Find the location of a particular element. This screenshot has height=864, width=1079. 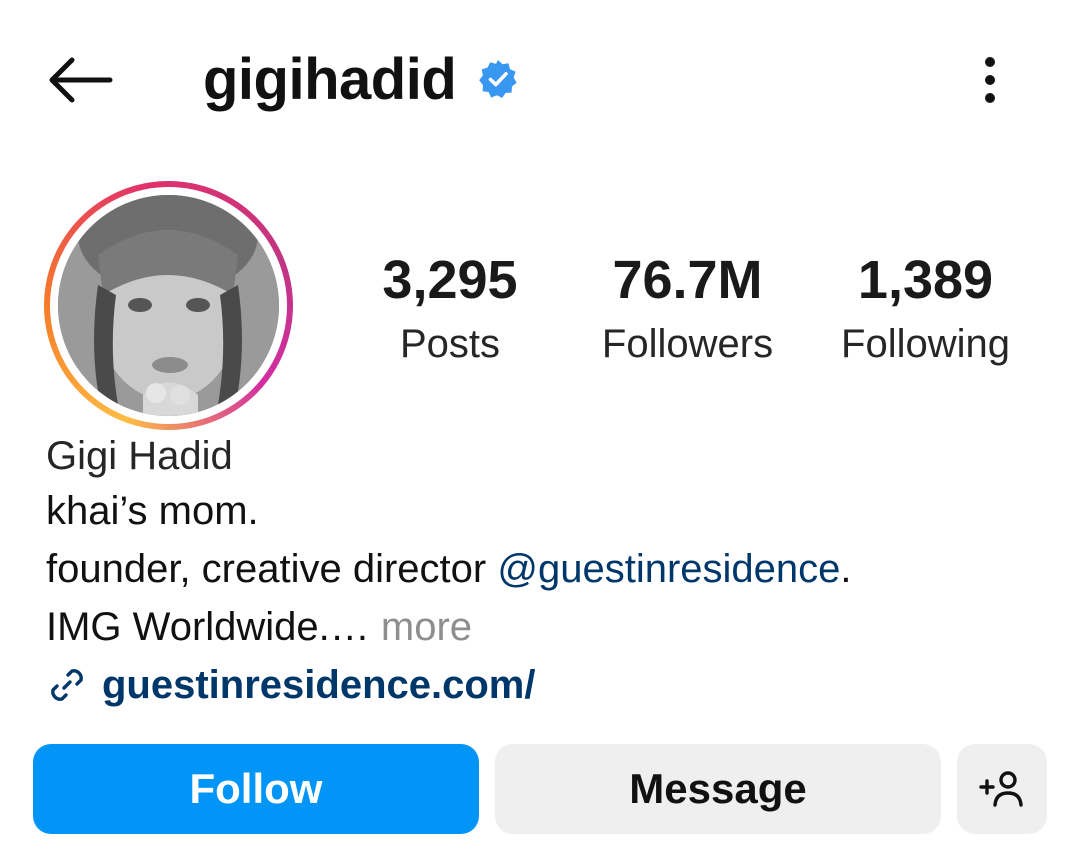

posts-stat: 3,295 Posts is located at coordinates (450, 310).